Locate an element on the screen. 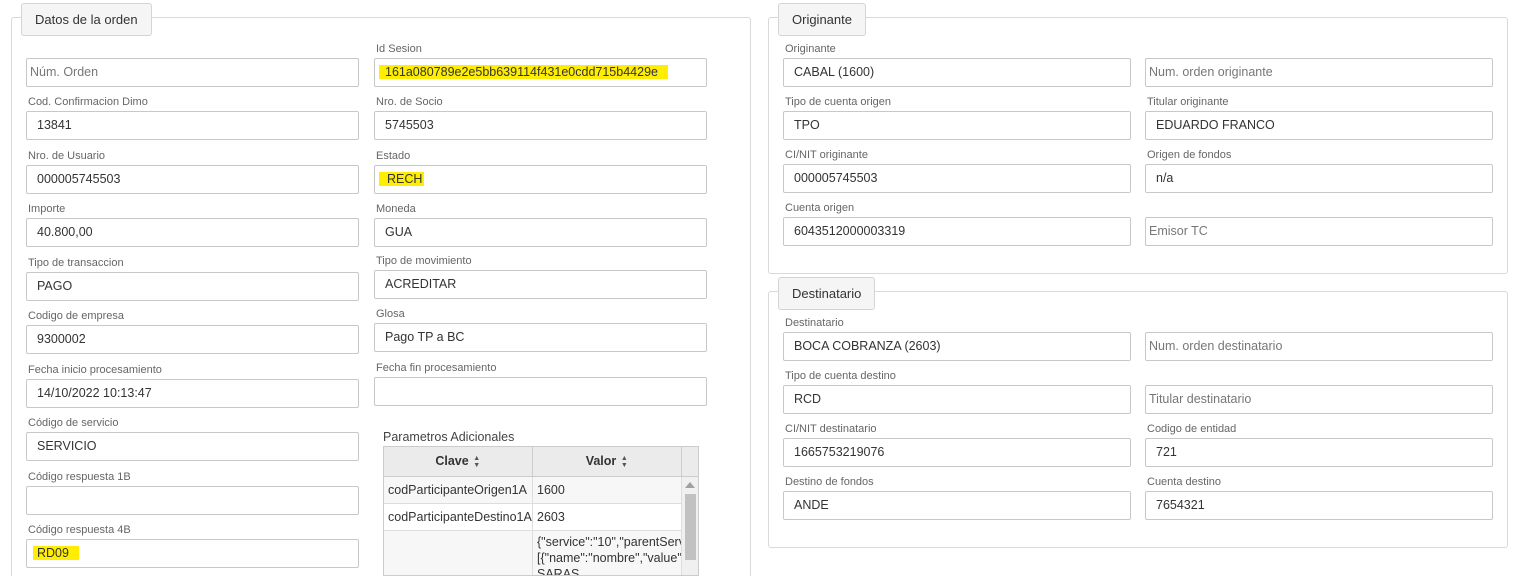 This screenshot has height=576, width=1520. moneda-input: GUA is located at coordinates (540, 232).